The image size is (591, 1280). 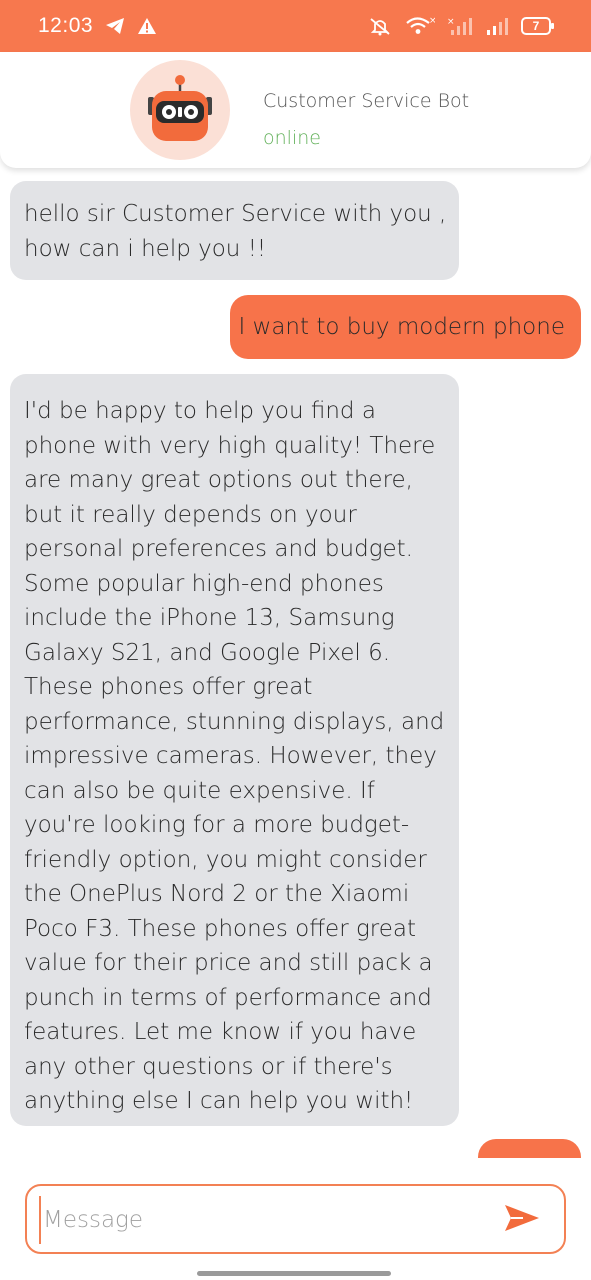 What do you see at coordinates (460, 26) in the screenshot?
I see `signal-icon: ×` at bounding box center [460, 26].